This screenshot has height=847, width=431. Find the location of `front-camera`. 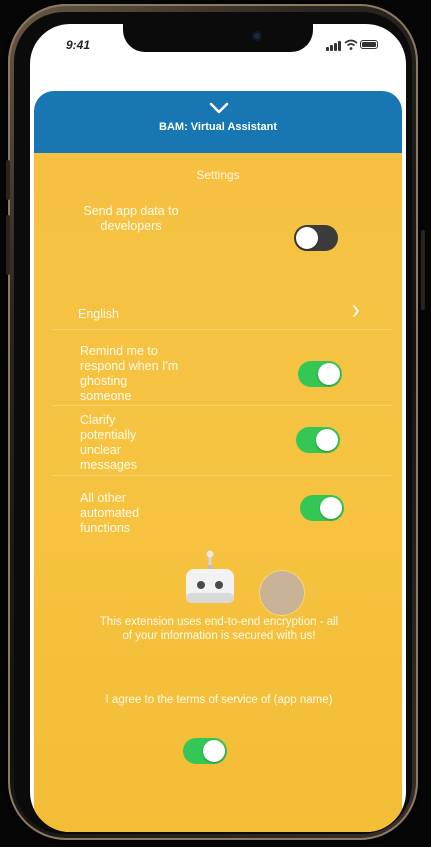

front-camera is located at coordinates (257, 36).